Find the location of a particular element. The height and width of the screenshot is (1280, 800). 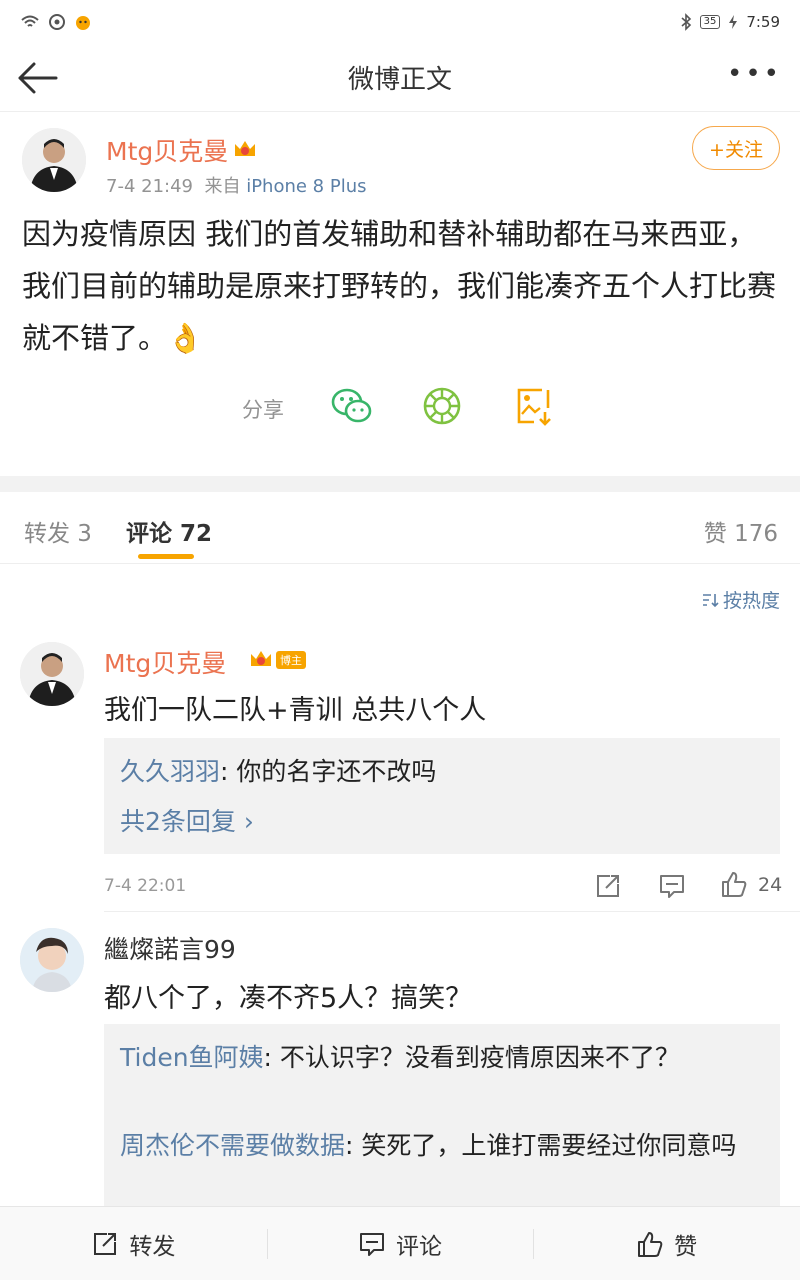

repost-icon is located at coordinates (105, 1243).